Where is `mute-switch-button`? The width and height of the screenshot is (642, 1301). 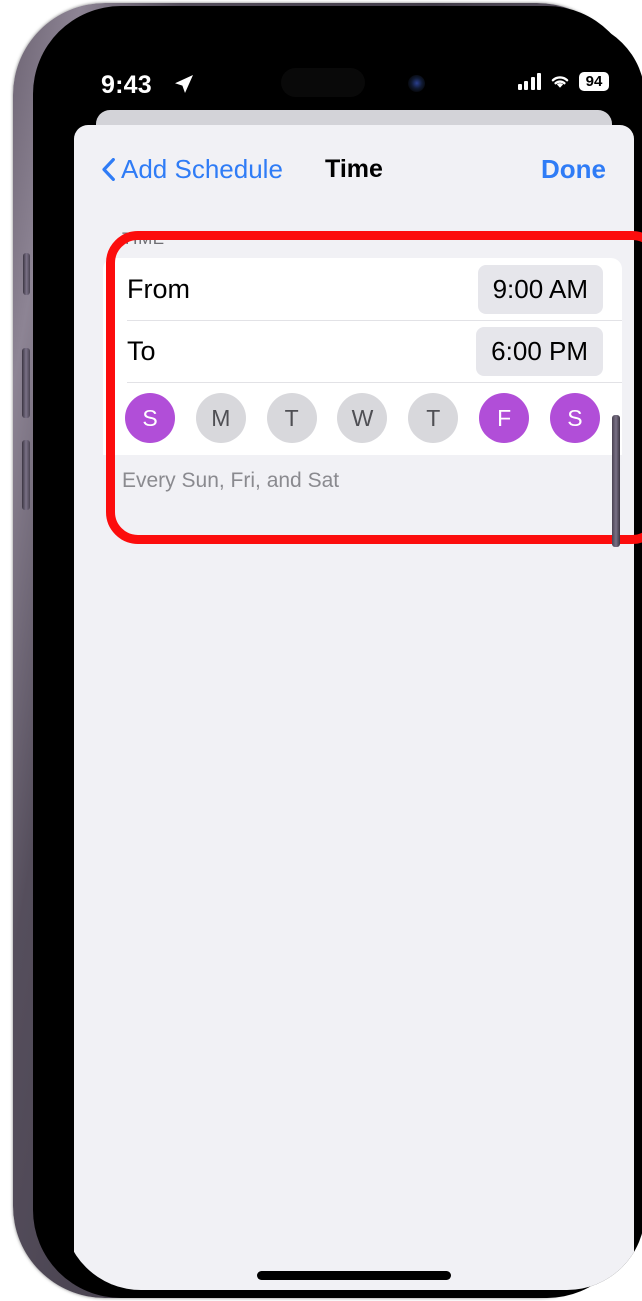
mute-switch-button is located at coordinates (26, 274).